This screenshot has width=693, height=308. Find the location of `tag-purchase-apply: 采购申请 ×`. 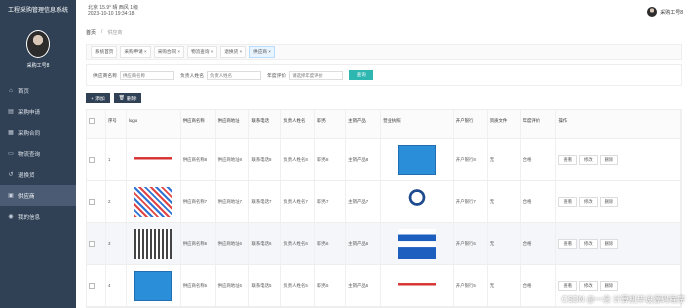

tag-purchase-apply: 采购申请 × is located at coordinates (135, 52).